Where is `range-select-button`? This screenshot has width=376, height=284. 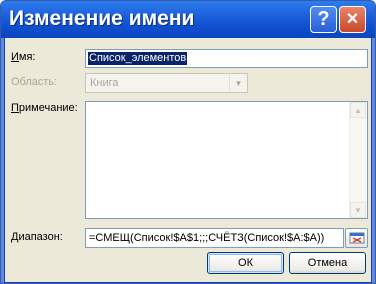
range-select-button is located at coordinates (356, 238).